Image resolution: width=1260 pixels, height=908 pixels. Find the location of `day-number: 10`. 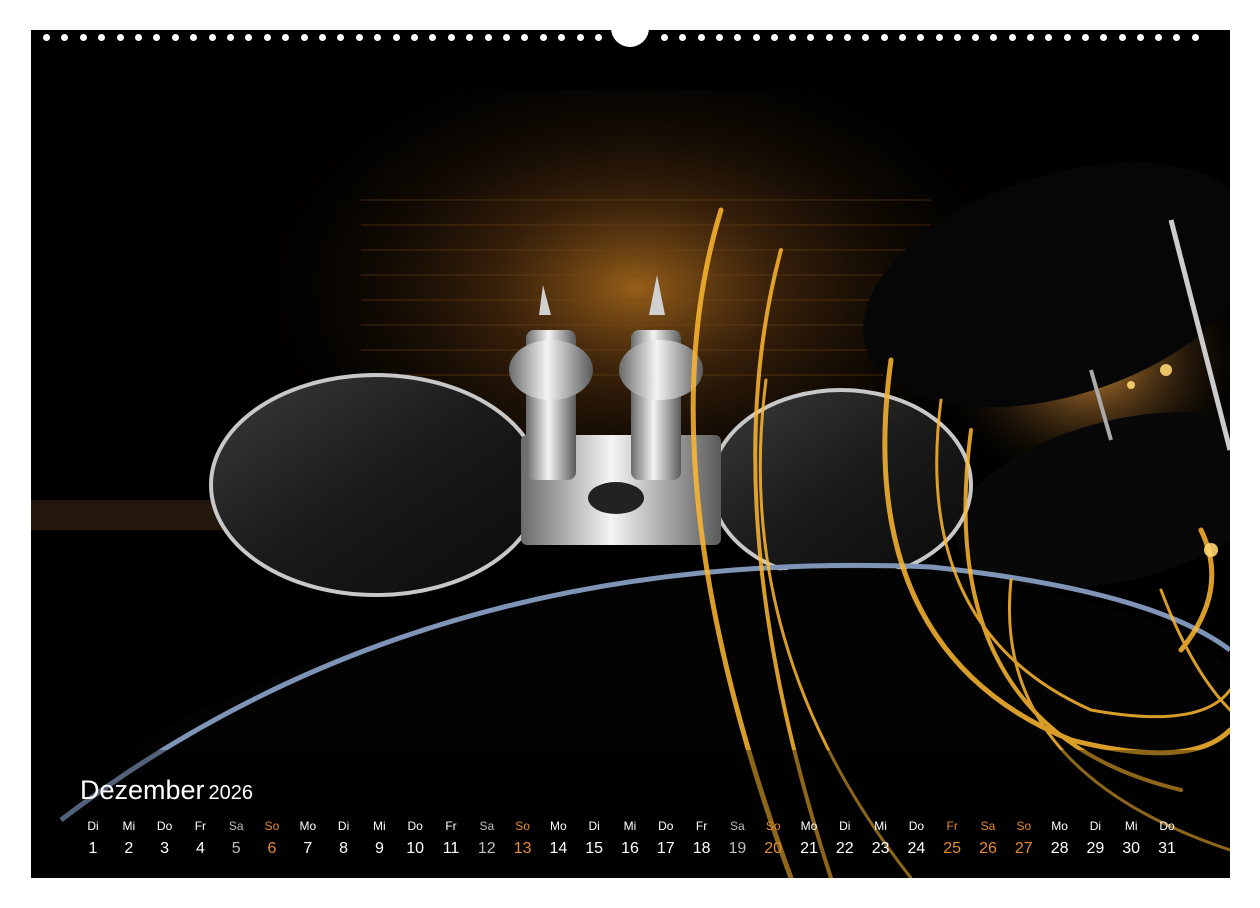

day-number: 10 is located at coordinates (415, 848).